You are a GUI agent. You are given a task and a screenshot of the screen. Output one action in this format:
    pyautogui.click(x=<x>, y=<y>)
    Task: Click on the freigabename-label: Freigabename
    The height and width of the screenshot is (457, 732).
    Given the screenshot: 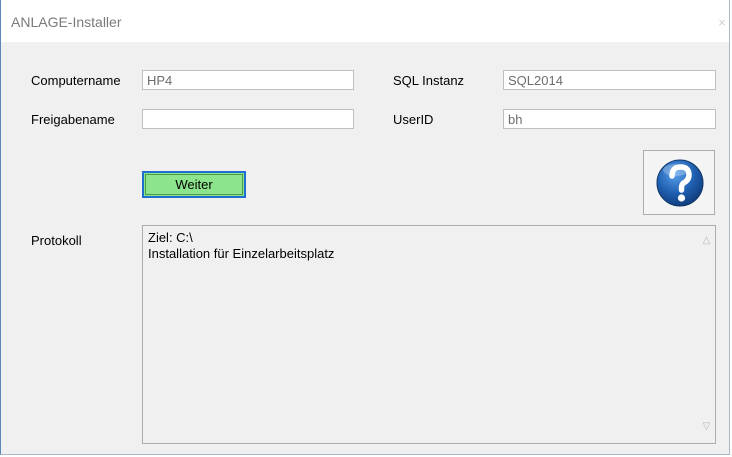 What is the action you would take?
    pyautogui.click(x=73, y=119)
    